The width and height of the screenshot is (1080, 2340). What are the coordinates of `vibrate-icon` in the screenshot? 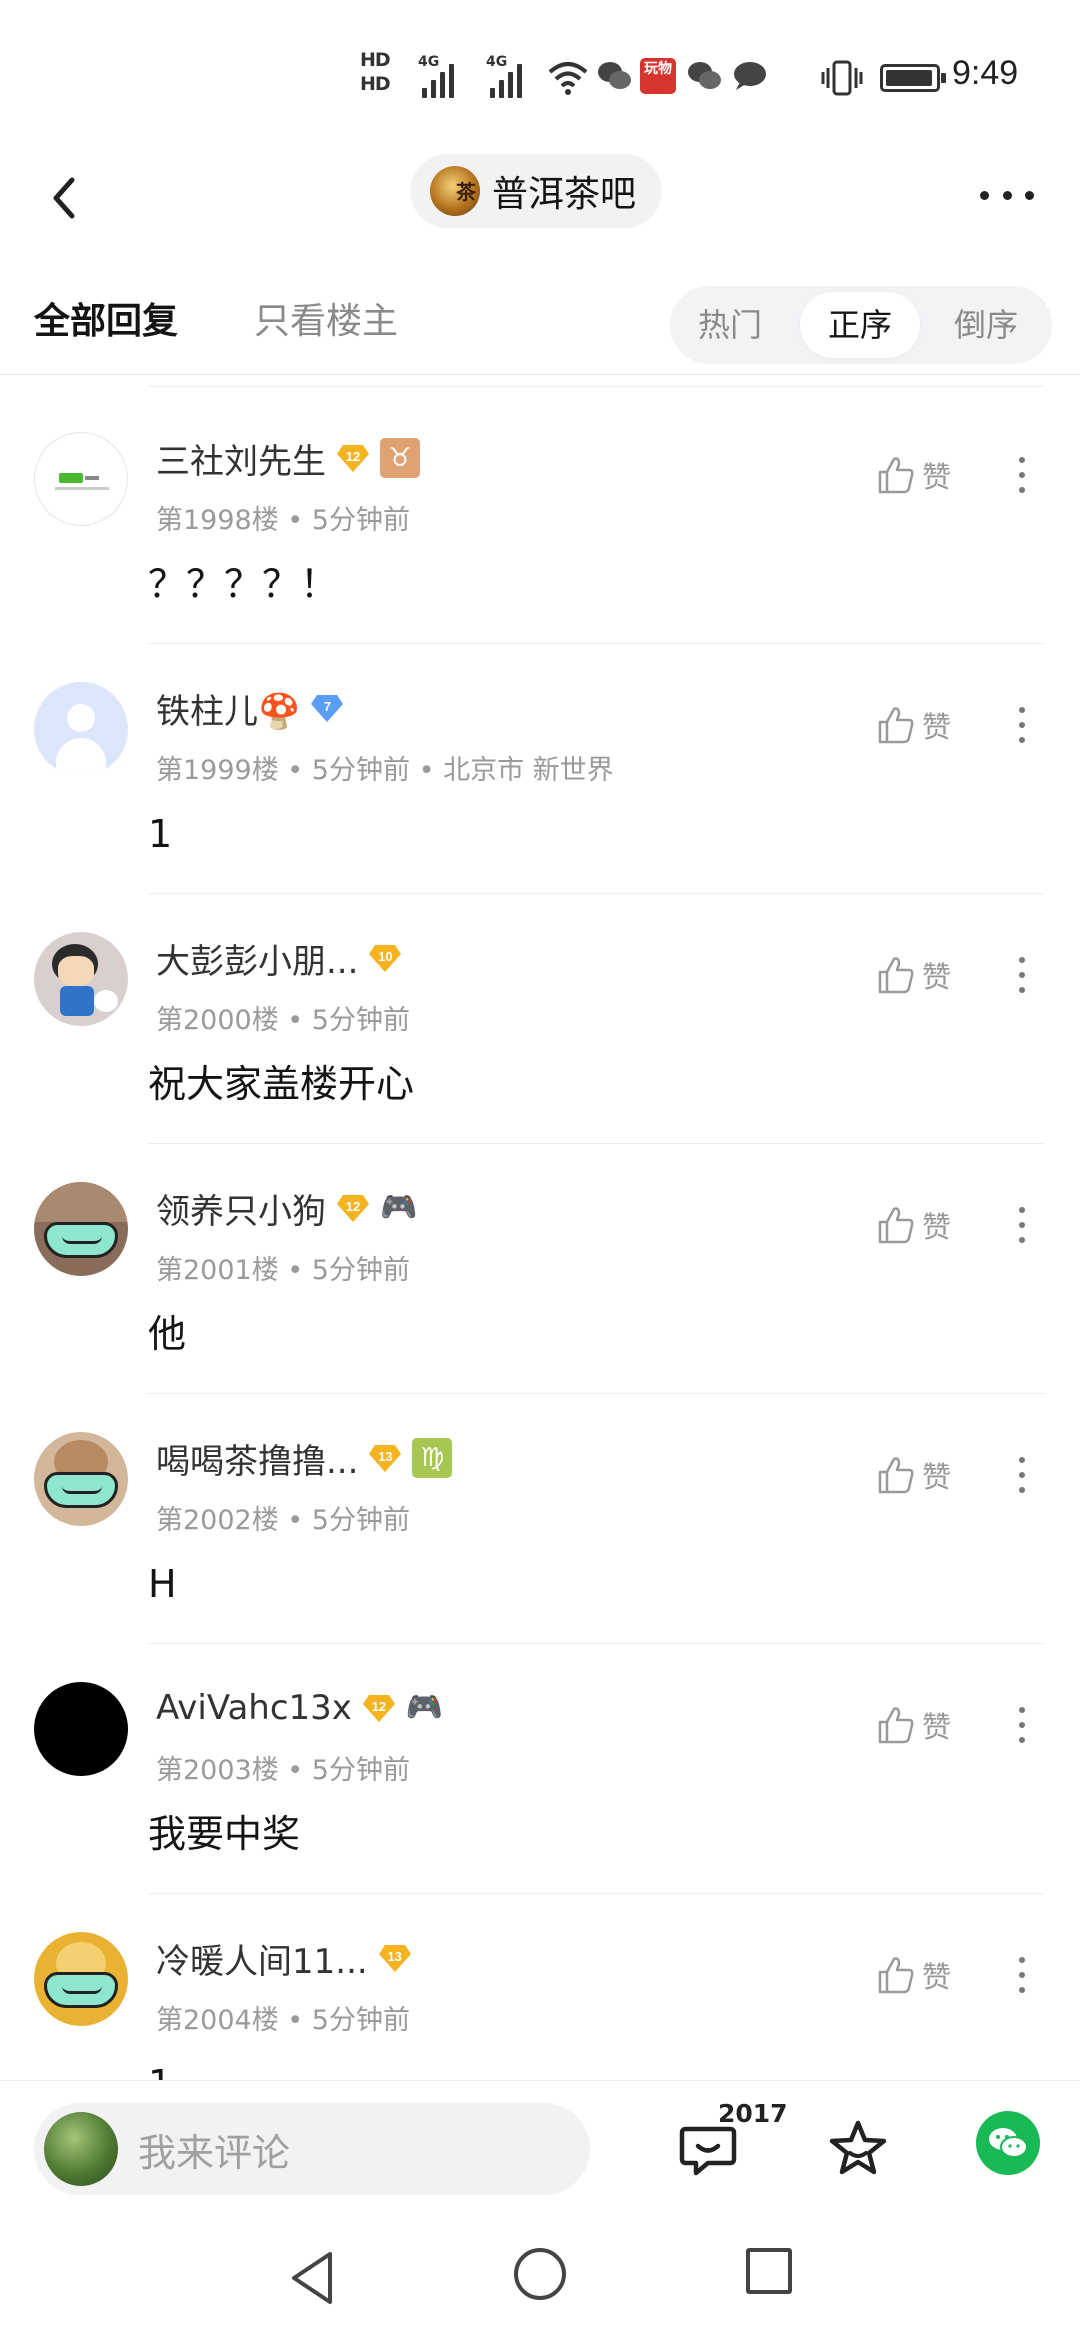 It's located at (842, 78).